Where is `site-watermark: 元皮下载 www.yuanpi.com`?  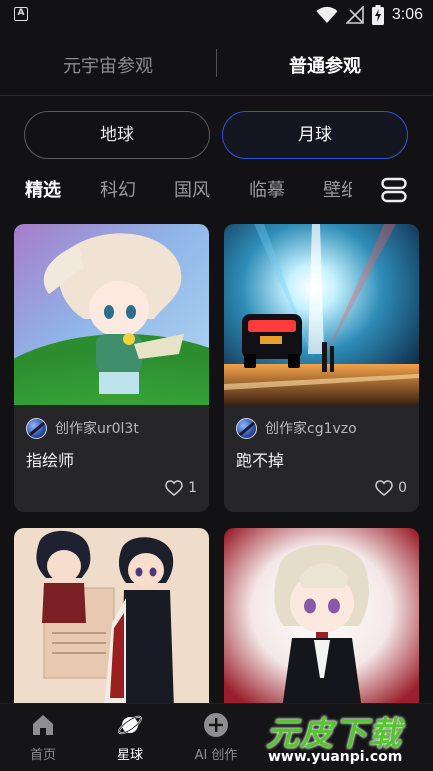 site-watermark: 元皮下载 www.yuanpi.com is located at coordinates (347, 738).